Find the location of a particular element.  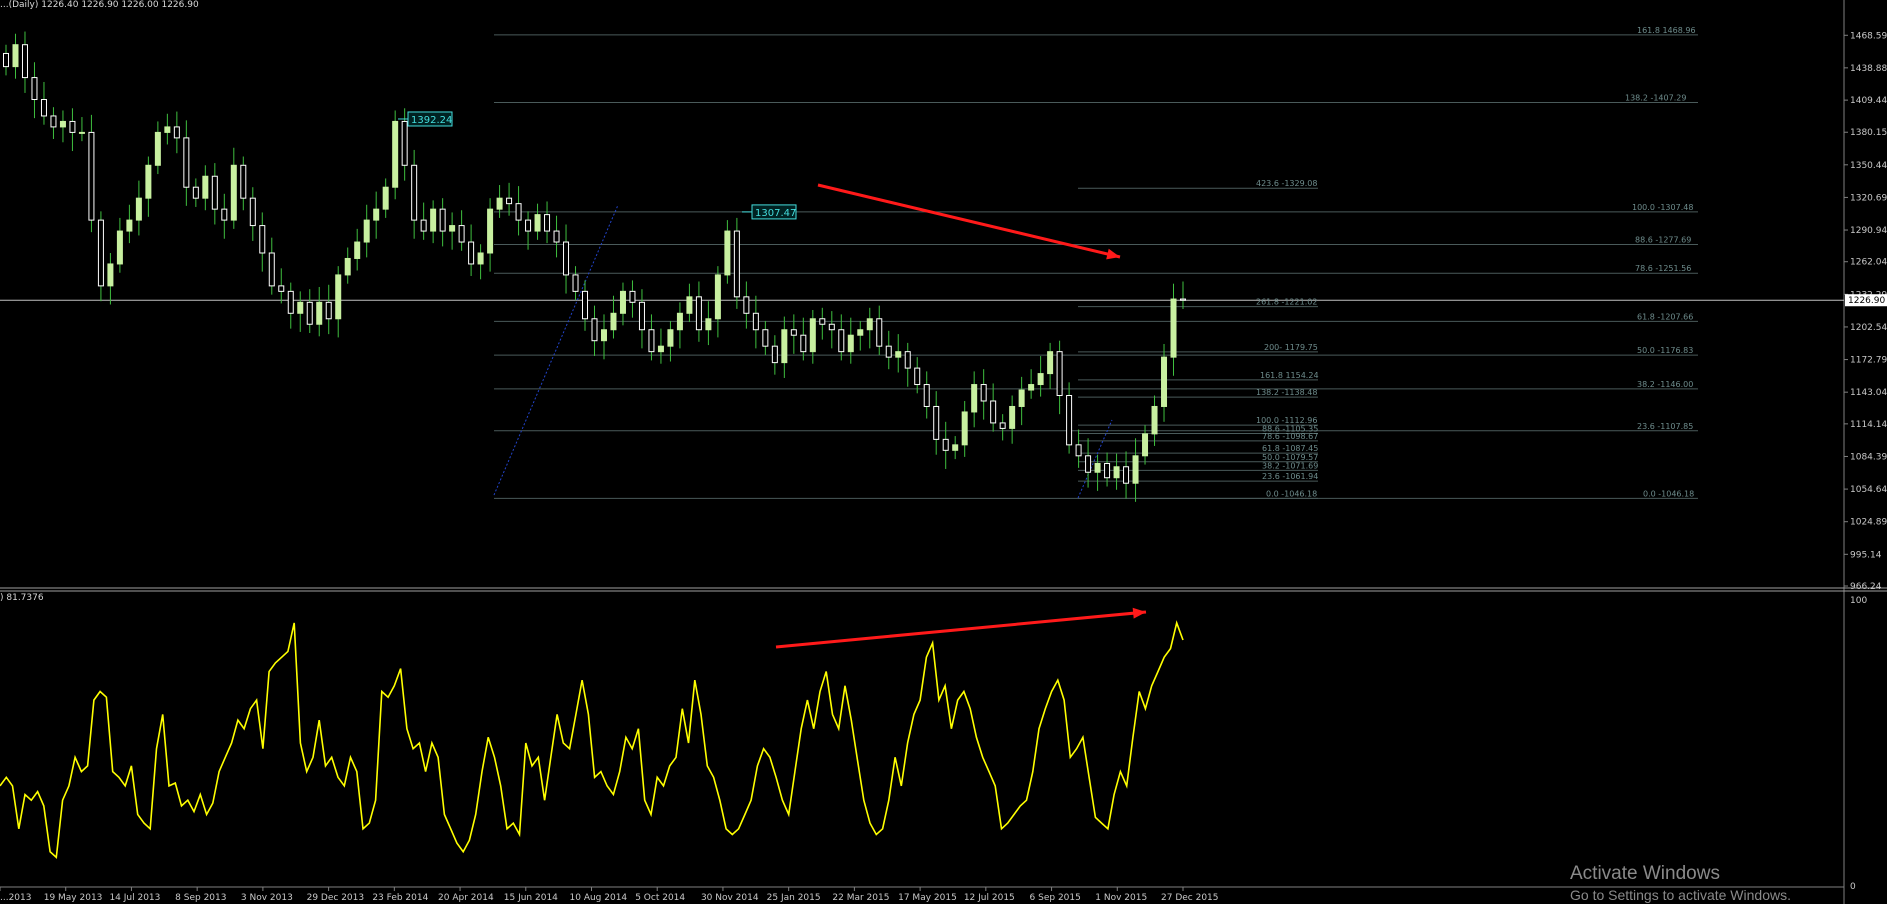

price-axis-tick-label: 1262.04 is located at coordinates (1868, 263).